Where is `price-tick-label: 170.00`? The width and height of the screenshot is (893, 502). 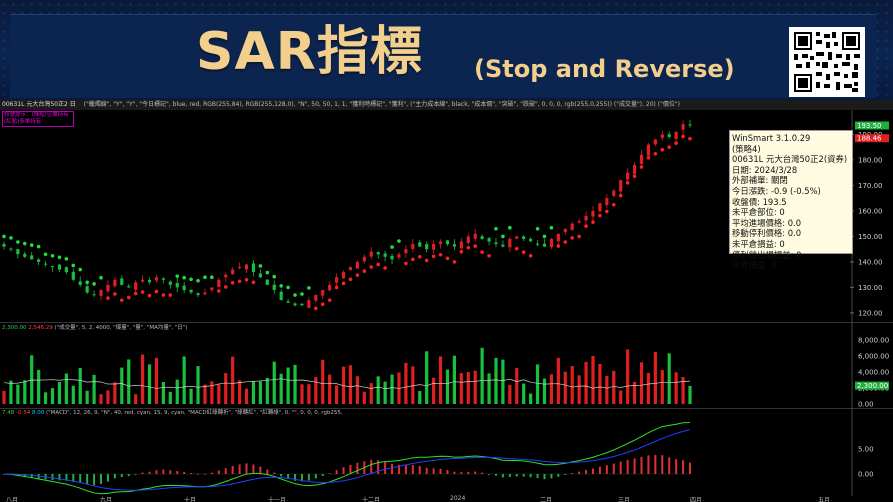 price-tick-label: 170.00 is located at coordinates (870, 186).